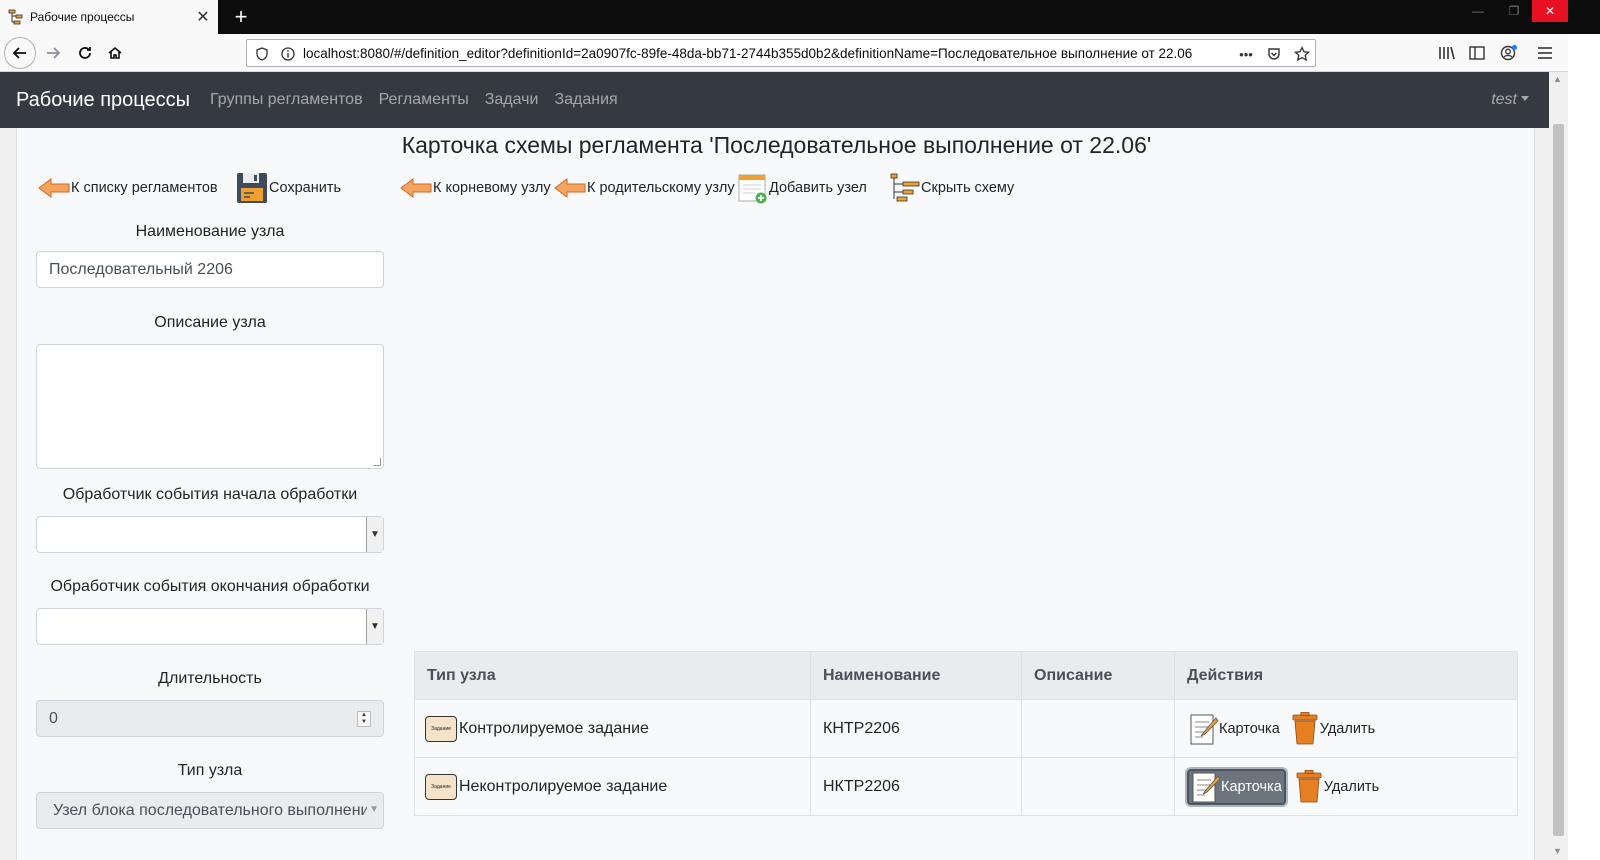  What do you see at coordinates (53, 53) in the screenshot?
I see `forward-icon` at bounding box center [53, 53].